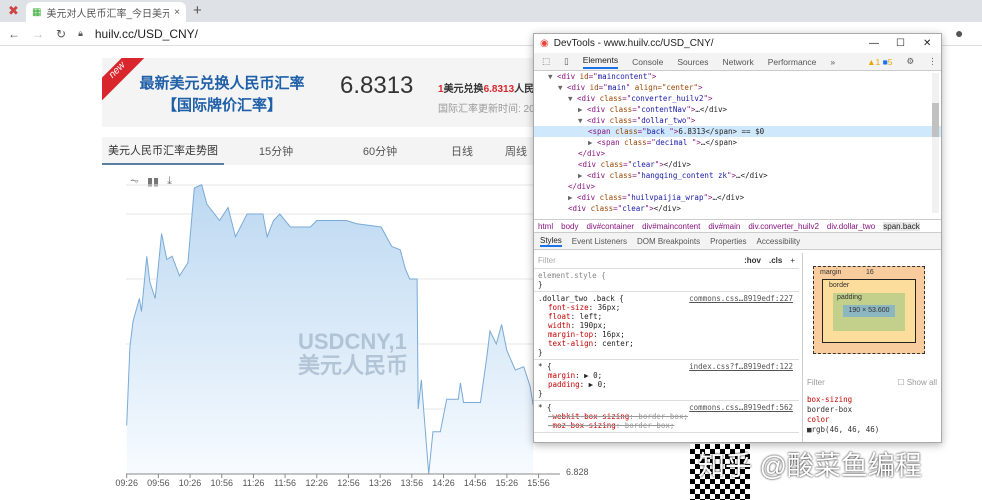  What do you see at coordinates (538, 483) in the screenshot?
I see `x-tick-label: 15:56` at bounding box center [538, 483].